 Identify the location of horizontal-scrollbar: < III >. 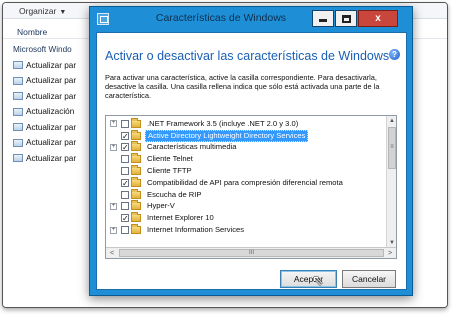
(251, 252).